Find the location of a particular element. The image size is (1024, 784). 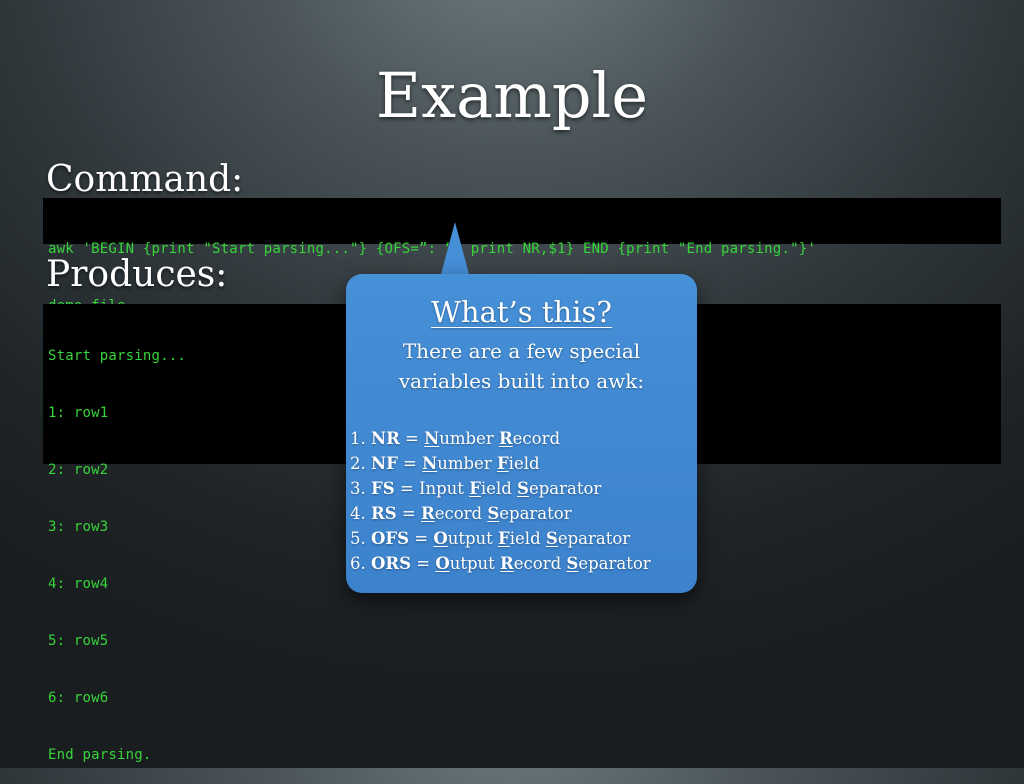

variable-abbr: NF is located at coordinates (384, 463).